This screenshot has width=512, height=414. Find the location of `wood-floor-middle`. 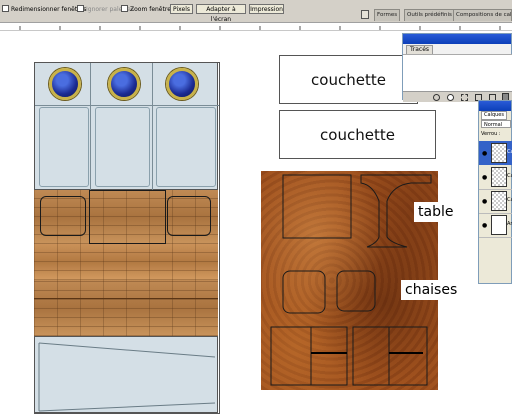

wood-floor-middle is located at coordinates (126, 262).